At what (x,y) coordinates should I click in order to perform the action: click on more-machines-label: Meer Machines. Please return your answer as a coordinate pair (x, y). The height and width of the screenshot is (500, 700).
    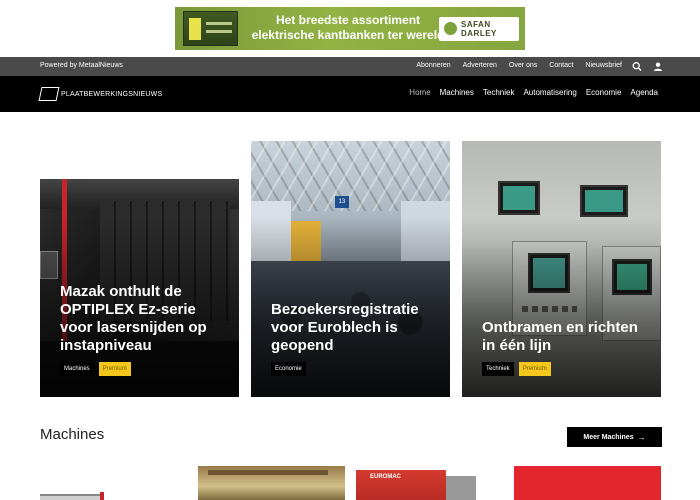
    Looking at the image, I should click on (608, 437).